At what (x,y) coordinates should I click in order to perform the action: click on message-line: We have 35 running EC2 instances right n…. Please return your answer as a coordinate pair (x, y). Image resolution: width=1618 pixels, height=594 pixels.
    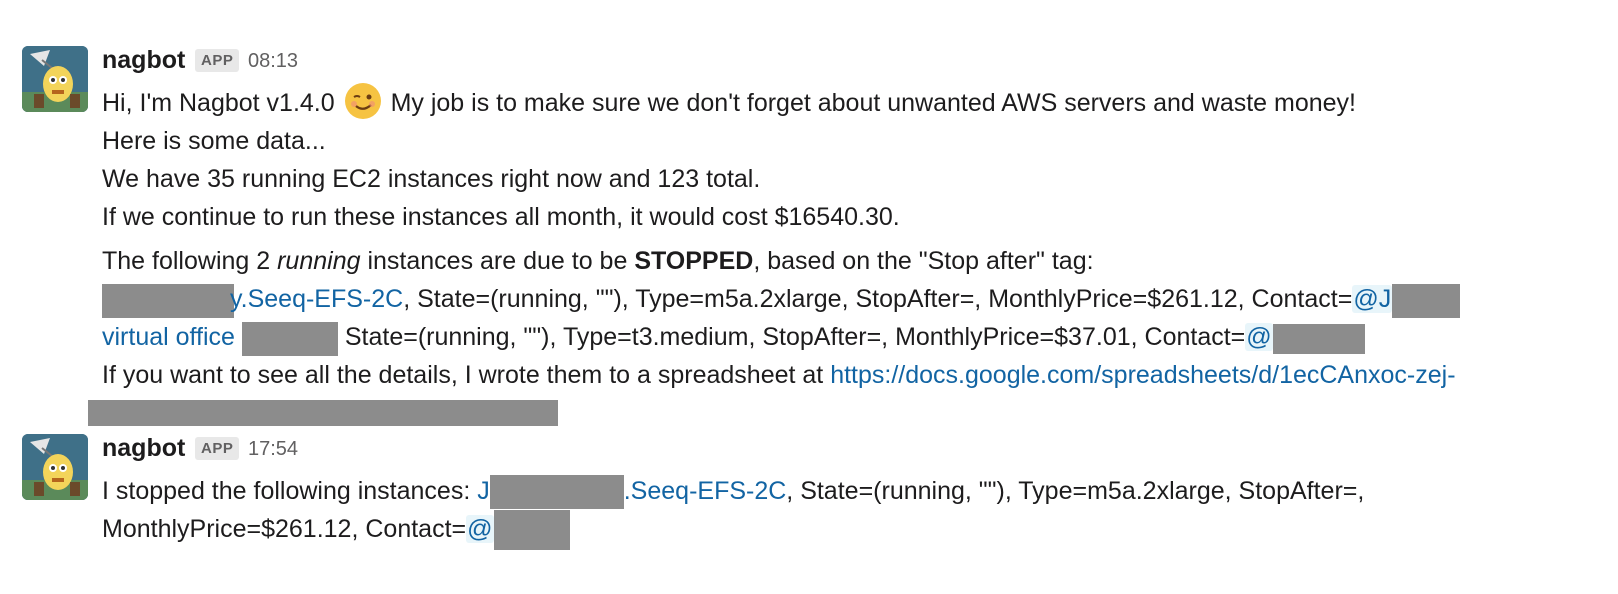
    Looking at the image, I should click on (431, 179).